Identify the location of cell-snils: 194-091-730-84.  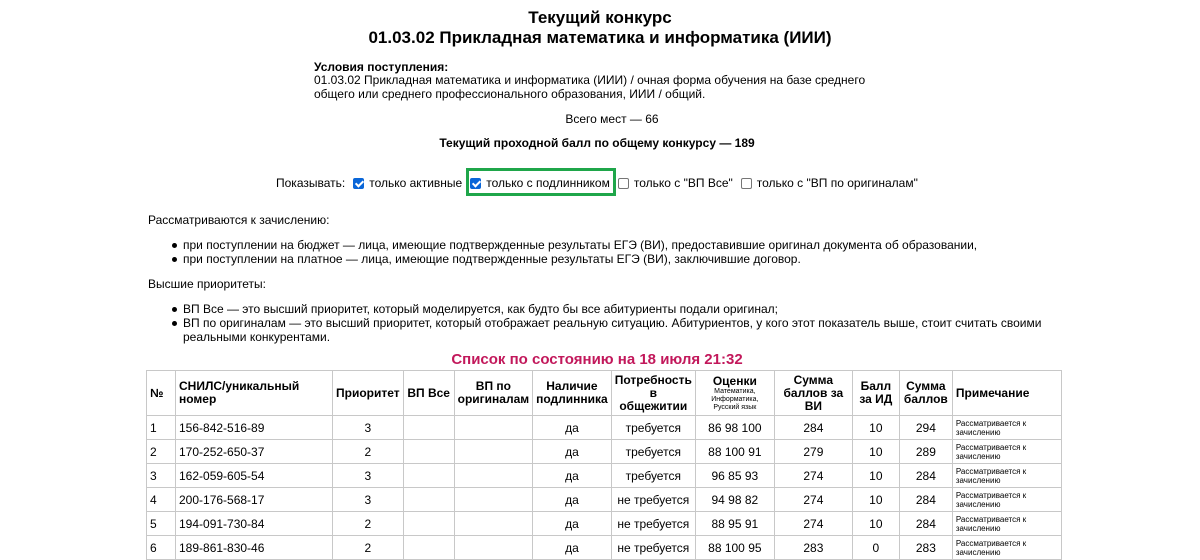
(254, 523).